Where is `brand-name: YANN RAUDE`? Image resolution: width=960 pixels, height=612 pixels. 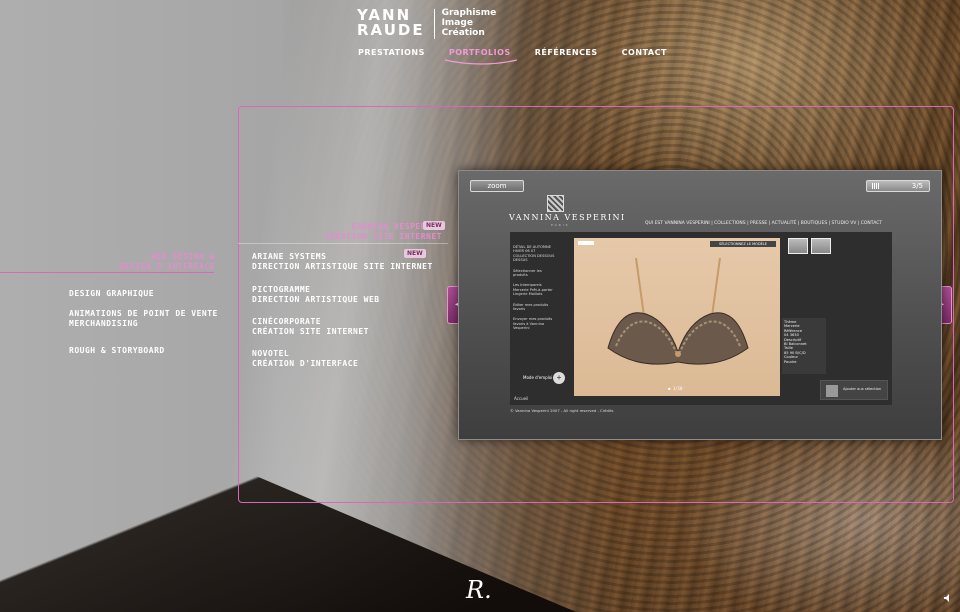
brand-name: YANN RAUDE is located at coordinates (391, 23).